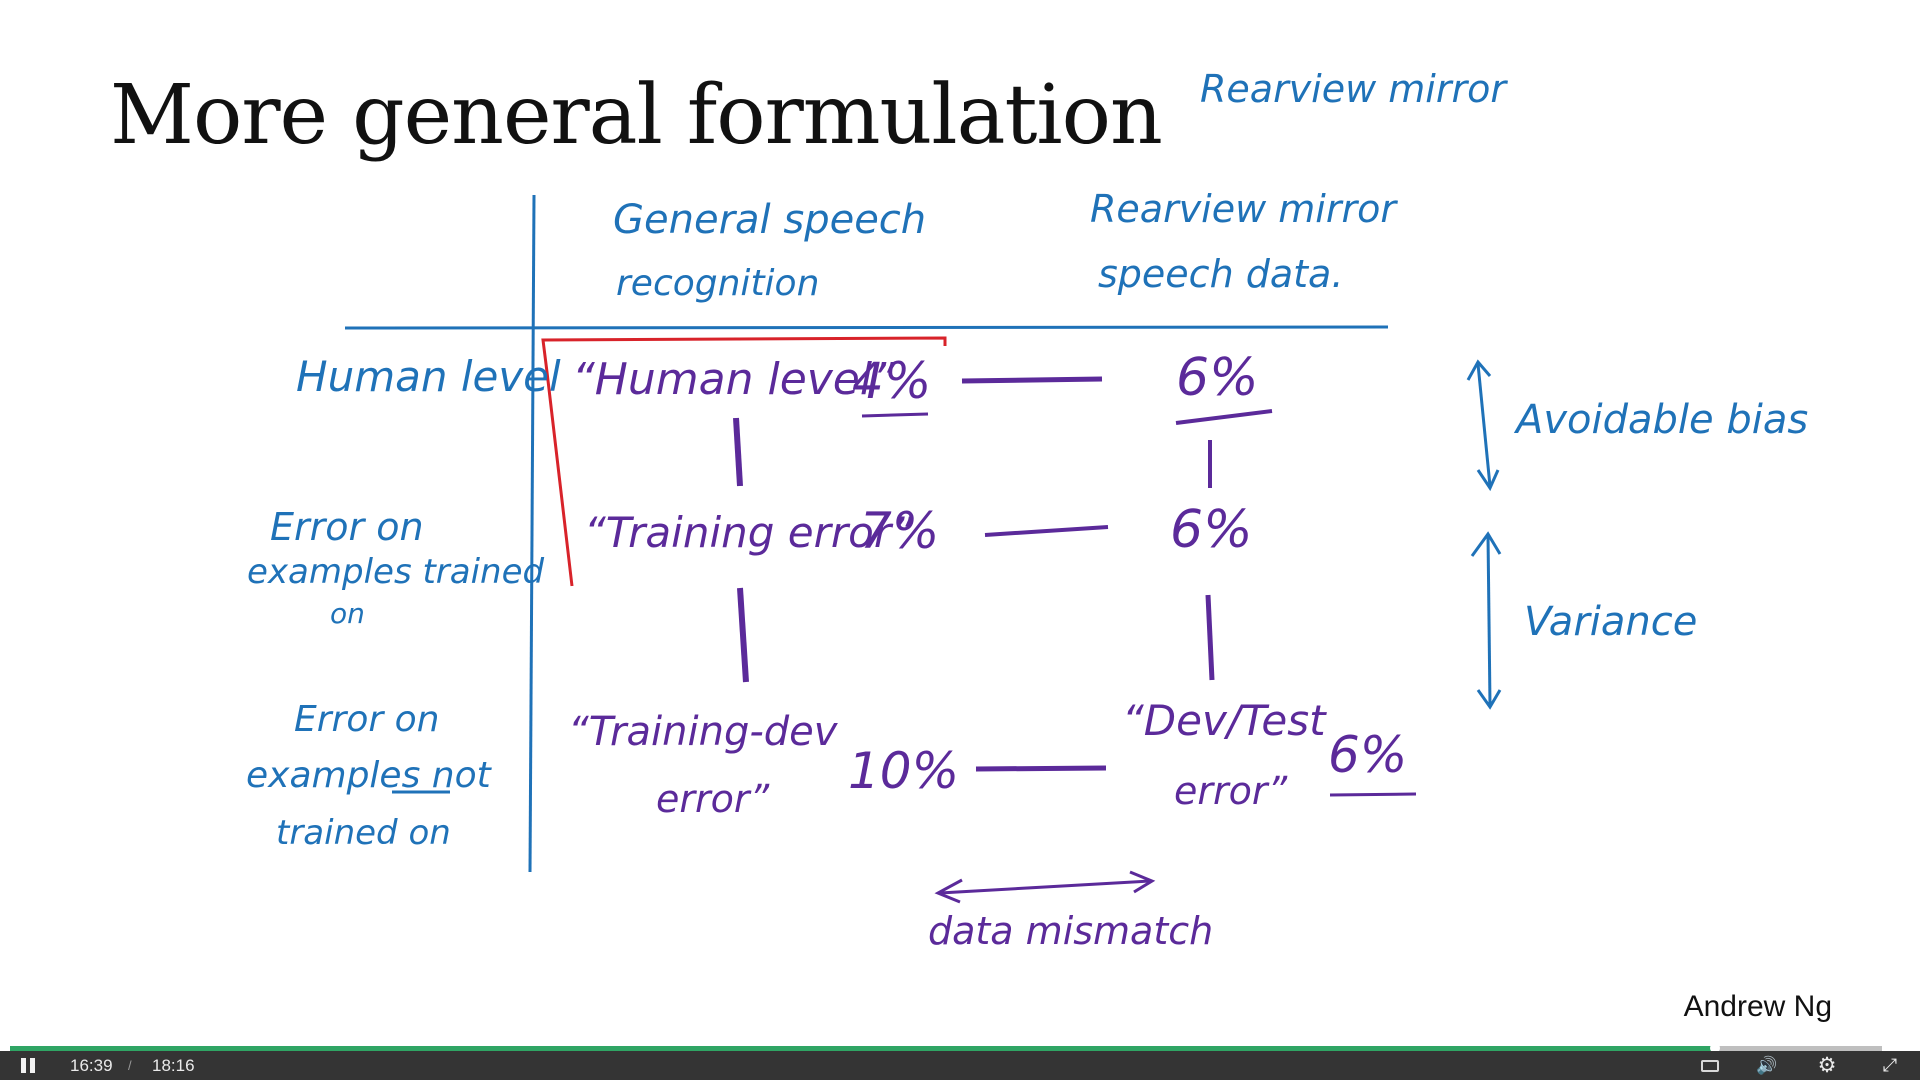  Describe the element at coordinates (396, 572) in the screenshot. I see `row-label-trained-line2: examples trained` at that location.